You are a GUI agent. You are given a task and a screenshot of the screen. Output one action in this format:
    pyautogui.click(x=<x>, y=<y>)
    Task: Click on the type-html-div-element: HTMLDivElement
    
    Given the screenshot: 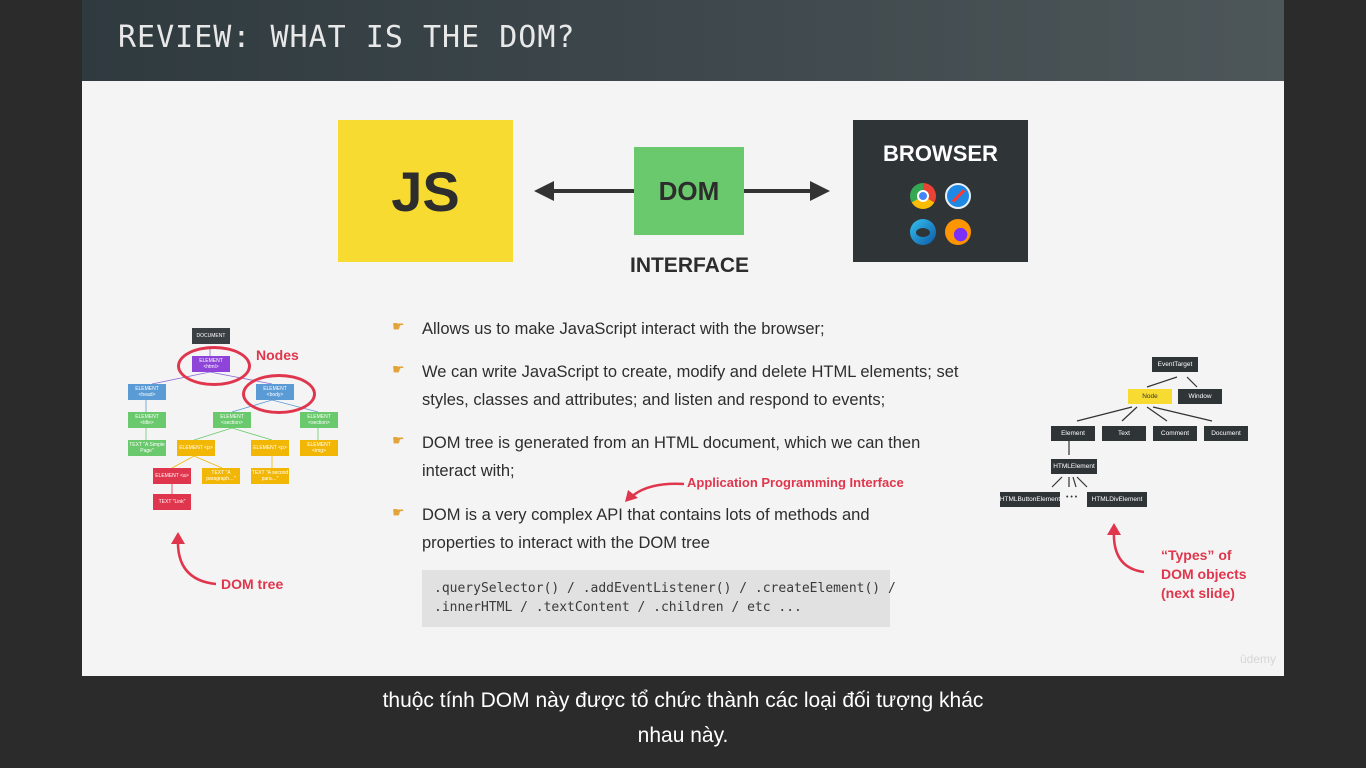 What is the action you would take?
    pyautogui.click(x=1117, y=499)
    